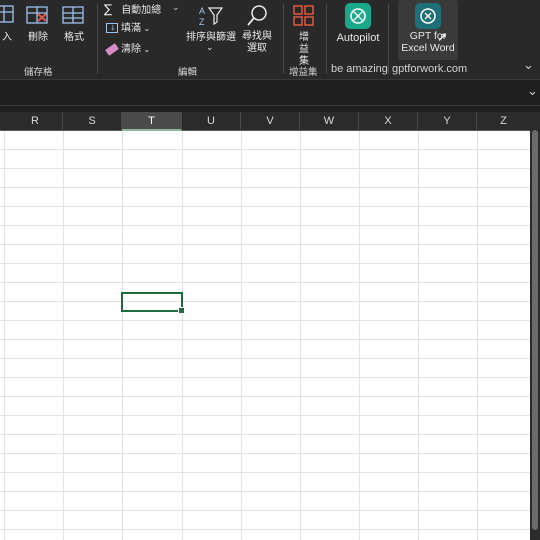 Image resolution: width=540 pixels, height=540 pixels. I want to click on format-cells-icon, so click(73, 15).